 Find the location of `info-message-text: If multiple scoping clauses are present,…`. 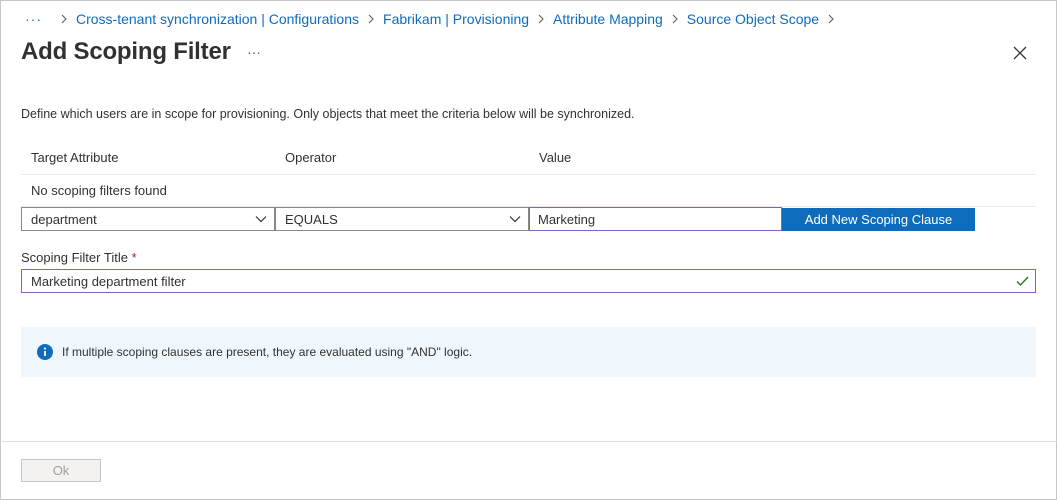

info-message-text: If multiple scoping clauses are present,… is located at coordinates (267, 352).